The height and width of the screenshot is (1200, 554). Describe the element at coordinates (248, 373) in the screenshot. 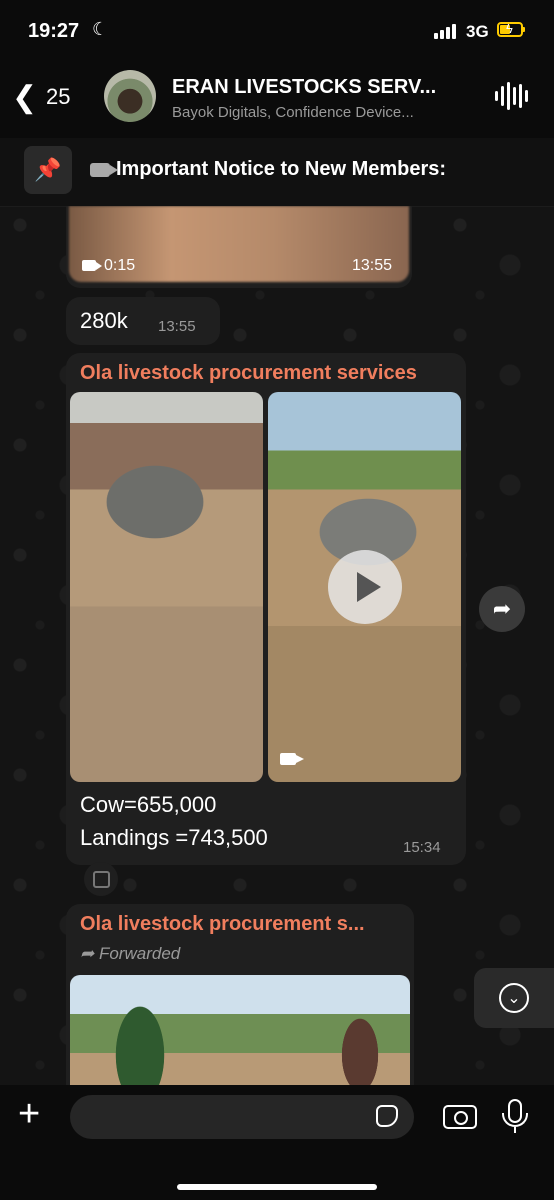

I see `sender-name: Ola livestock procurement services` at that location.